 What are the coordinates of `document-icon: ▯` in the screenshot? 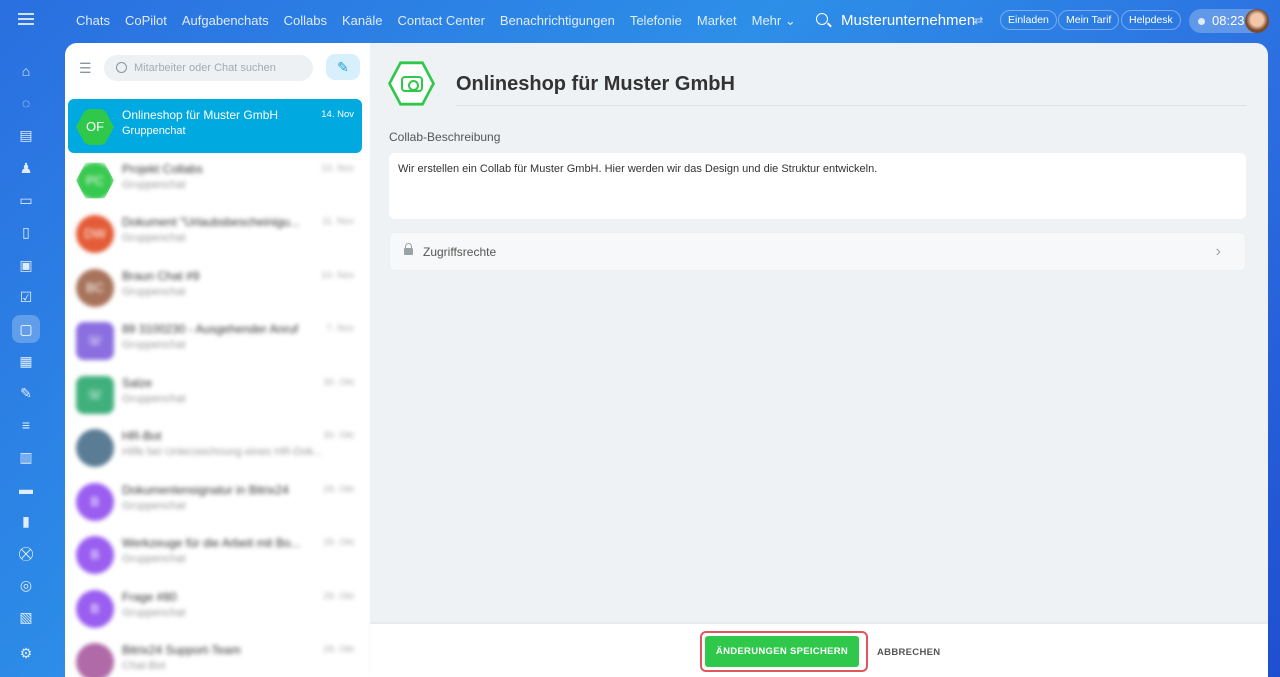 It's located at (26, 232).